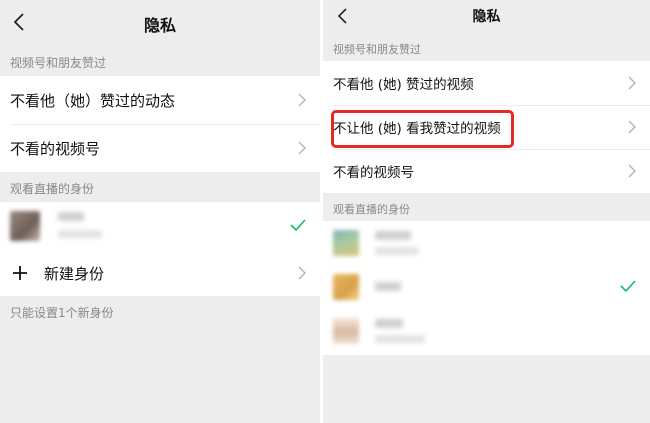 This screenshot has width=650, height=423. What do you see at coordinates (422, 129) in the screenshot?
I see `highlight-annotation` at bounding box center [422, 129].